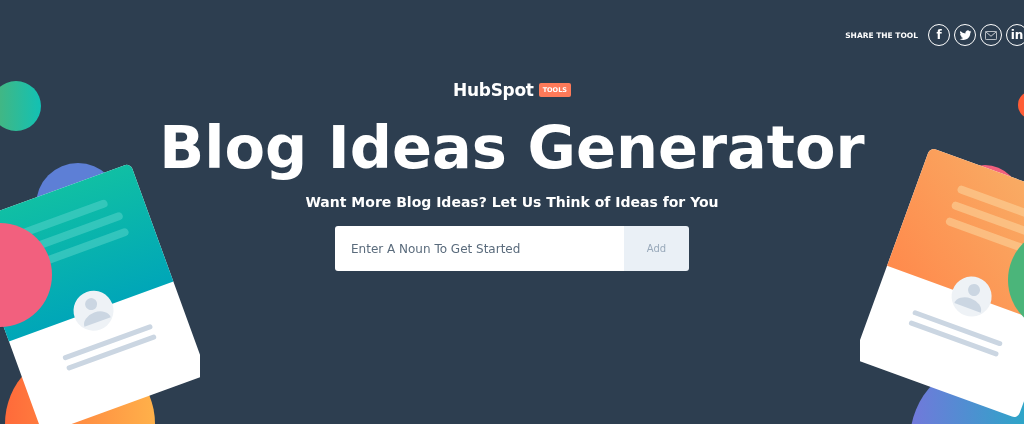 The image size is (1024, 424). I want to click on bird-icon, so click(965, 35).